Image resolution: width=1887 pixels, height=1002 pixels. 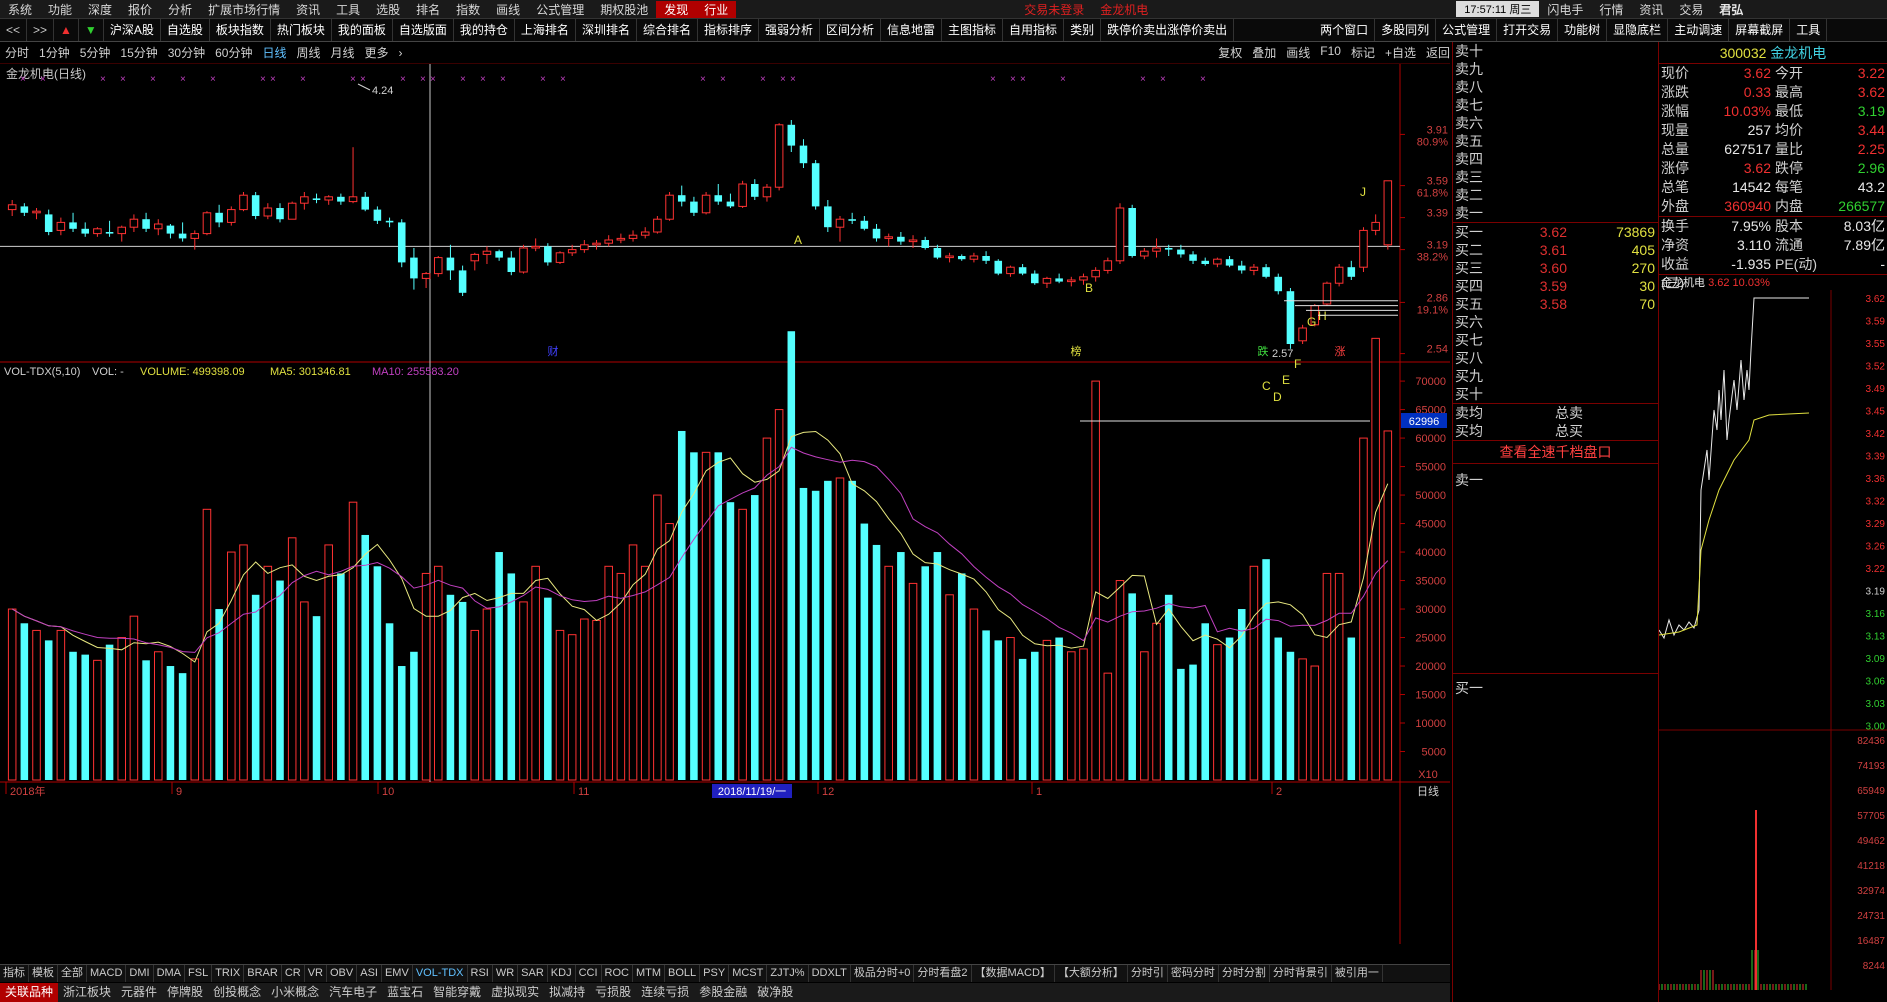 What do you see at coordinates (41, 30) in the screenshot?
I see `nav-forward-icon: >>` at bounding box center [41, 30].